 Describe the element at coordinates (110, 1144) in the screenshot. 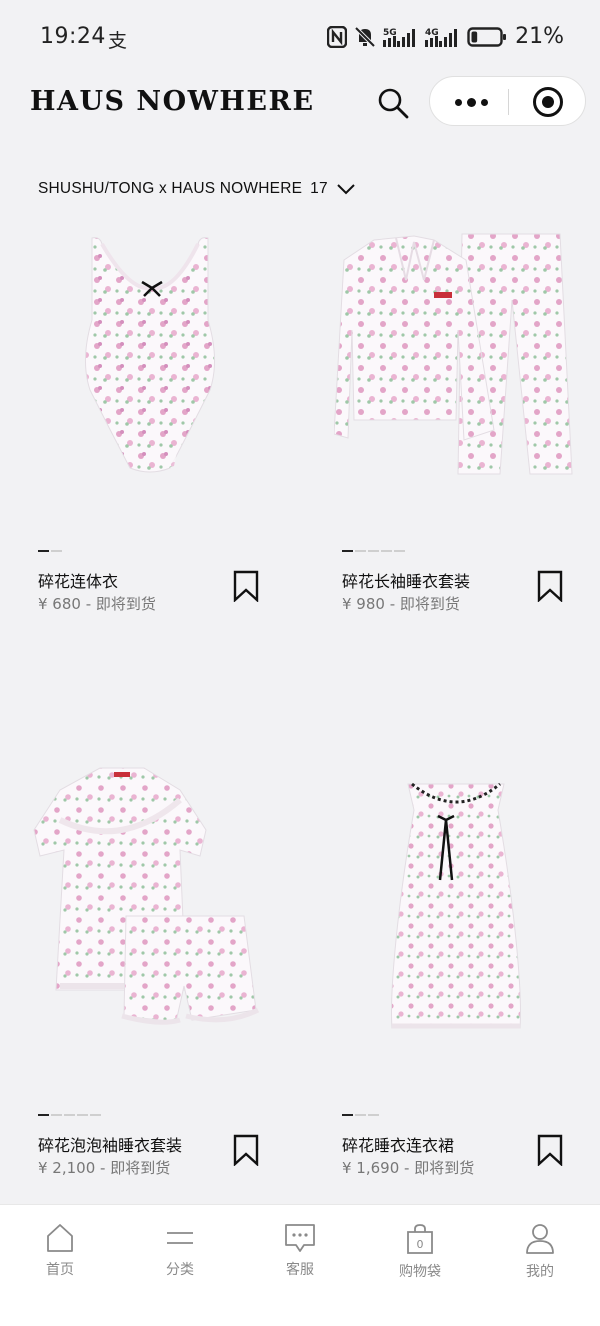

I see `product-name: 碎花泡泡袖睡衣套装` at that location.